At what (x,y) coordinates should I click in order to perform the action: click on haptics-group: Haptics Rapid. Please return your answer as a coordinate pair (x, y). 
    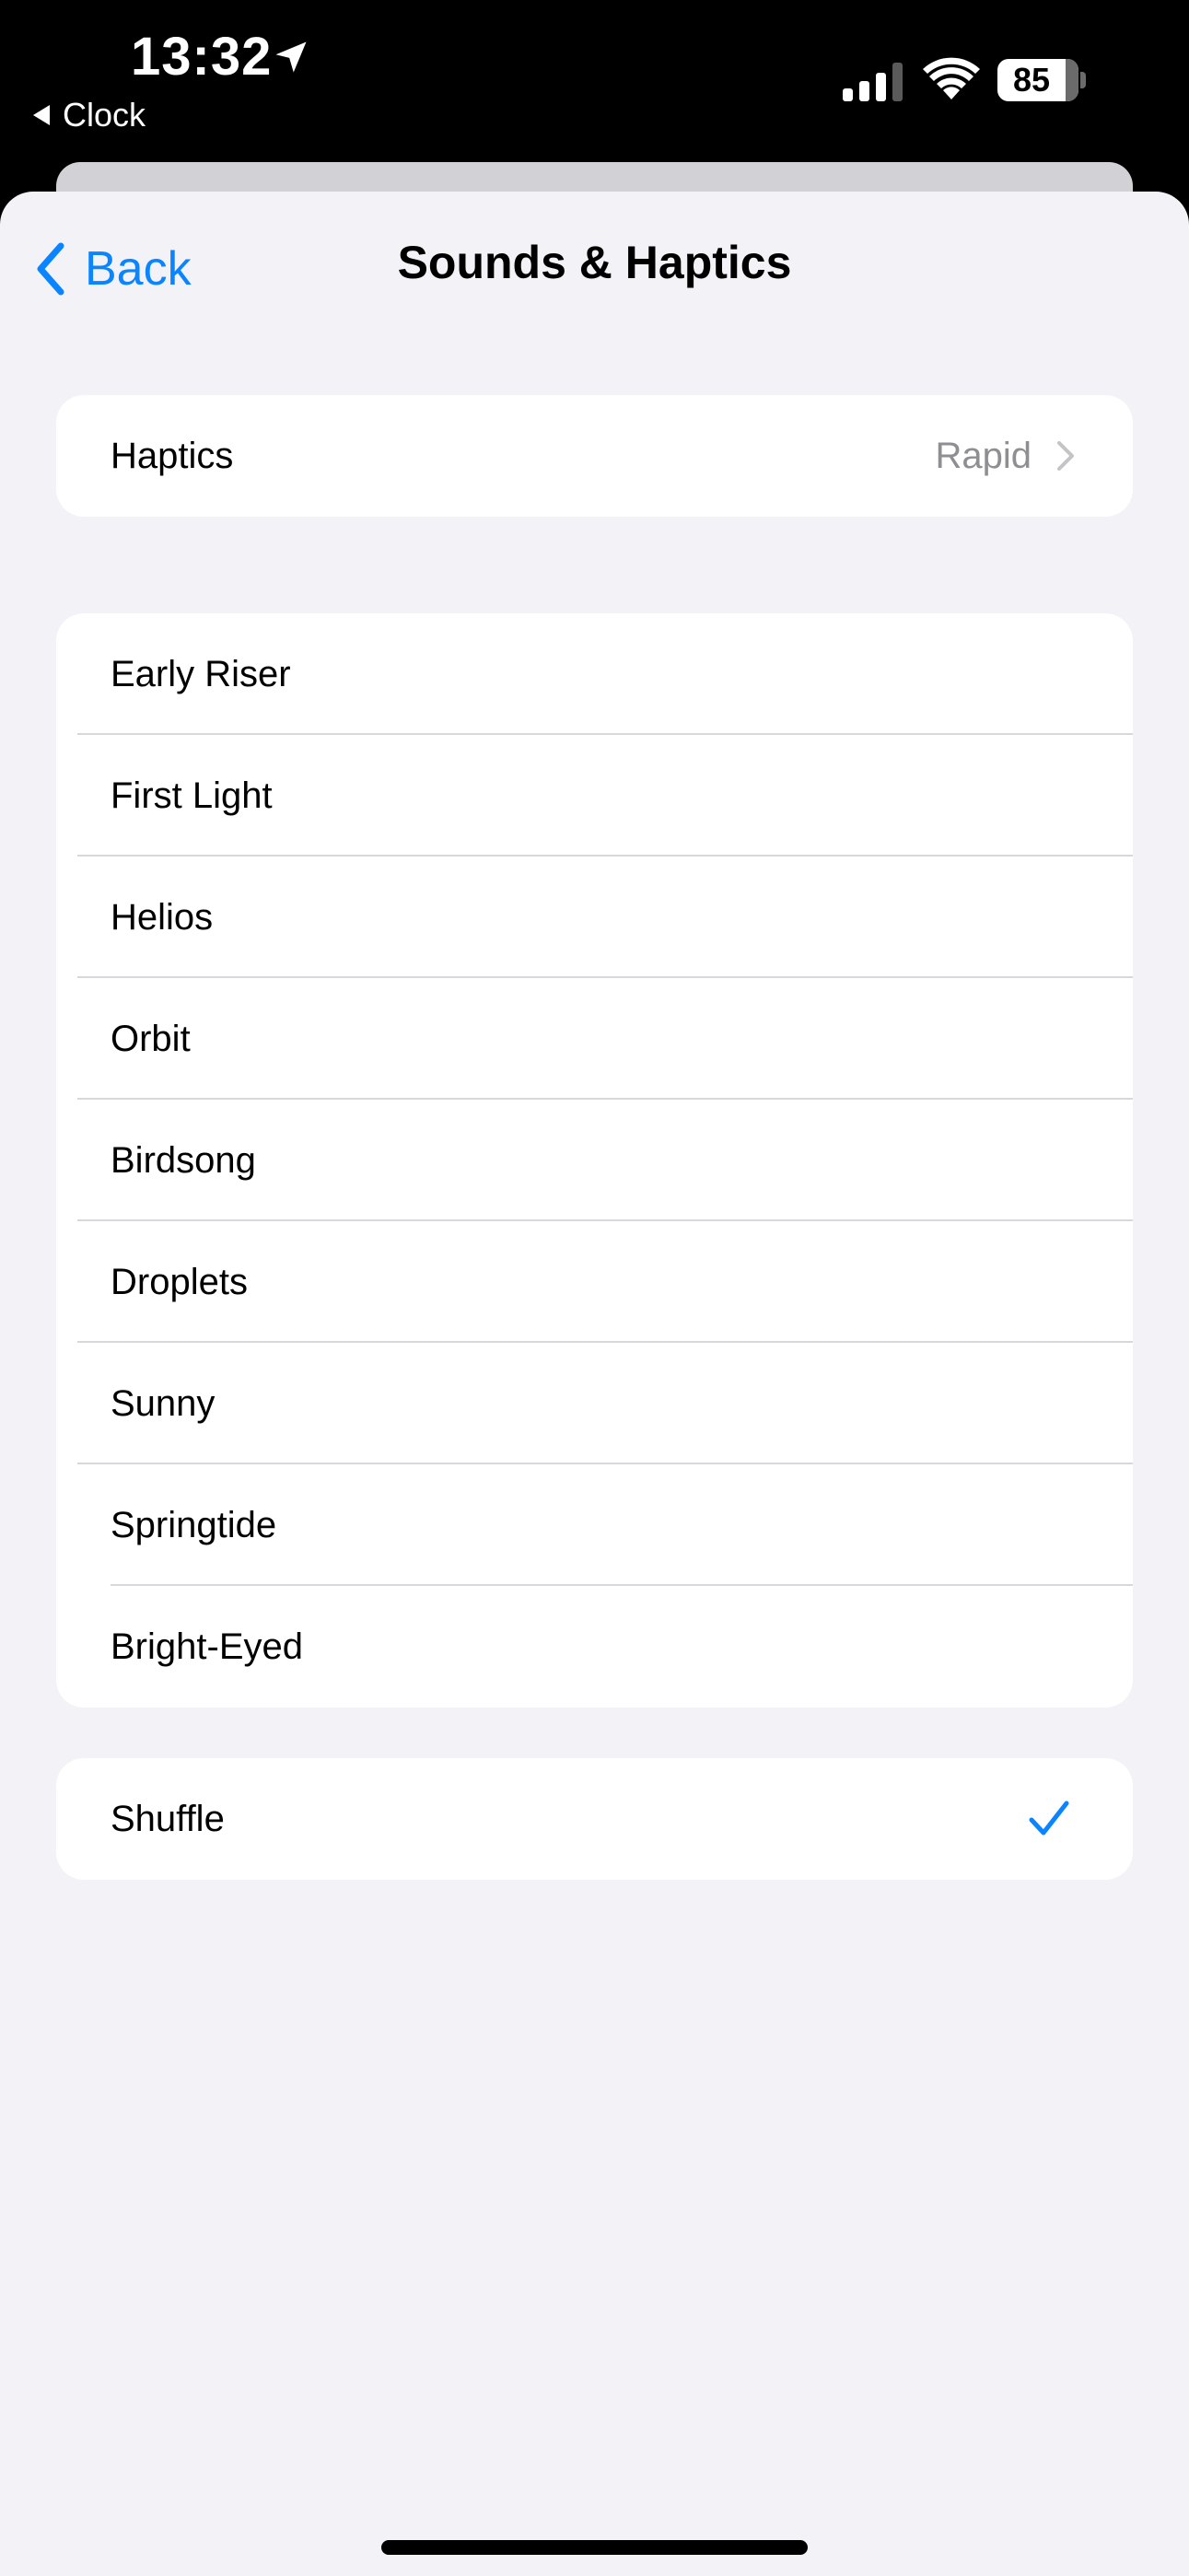
    Looking at the image, I should click on (594, 456).